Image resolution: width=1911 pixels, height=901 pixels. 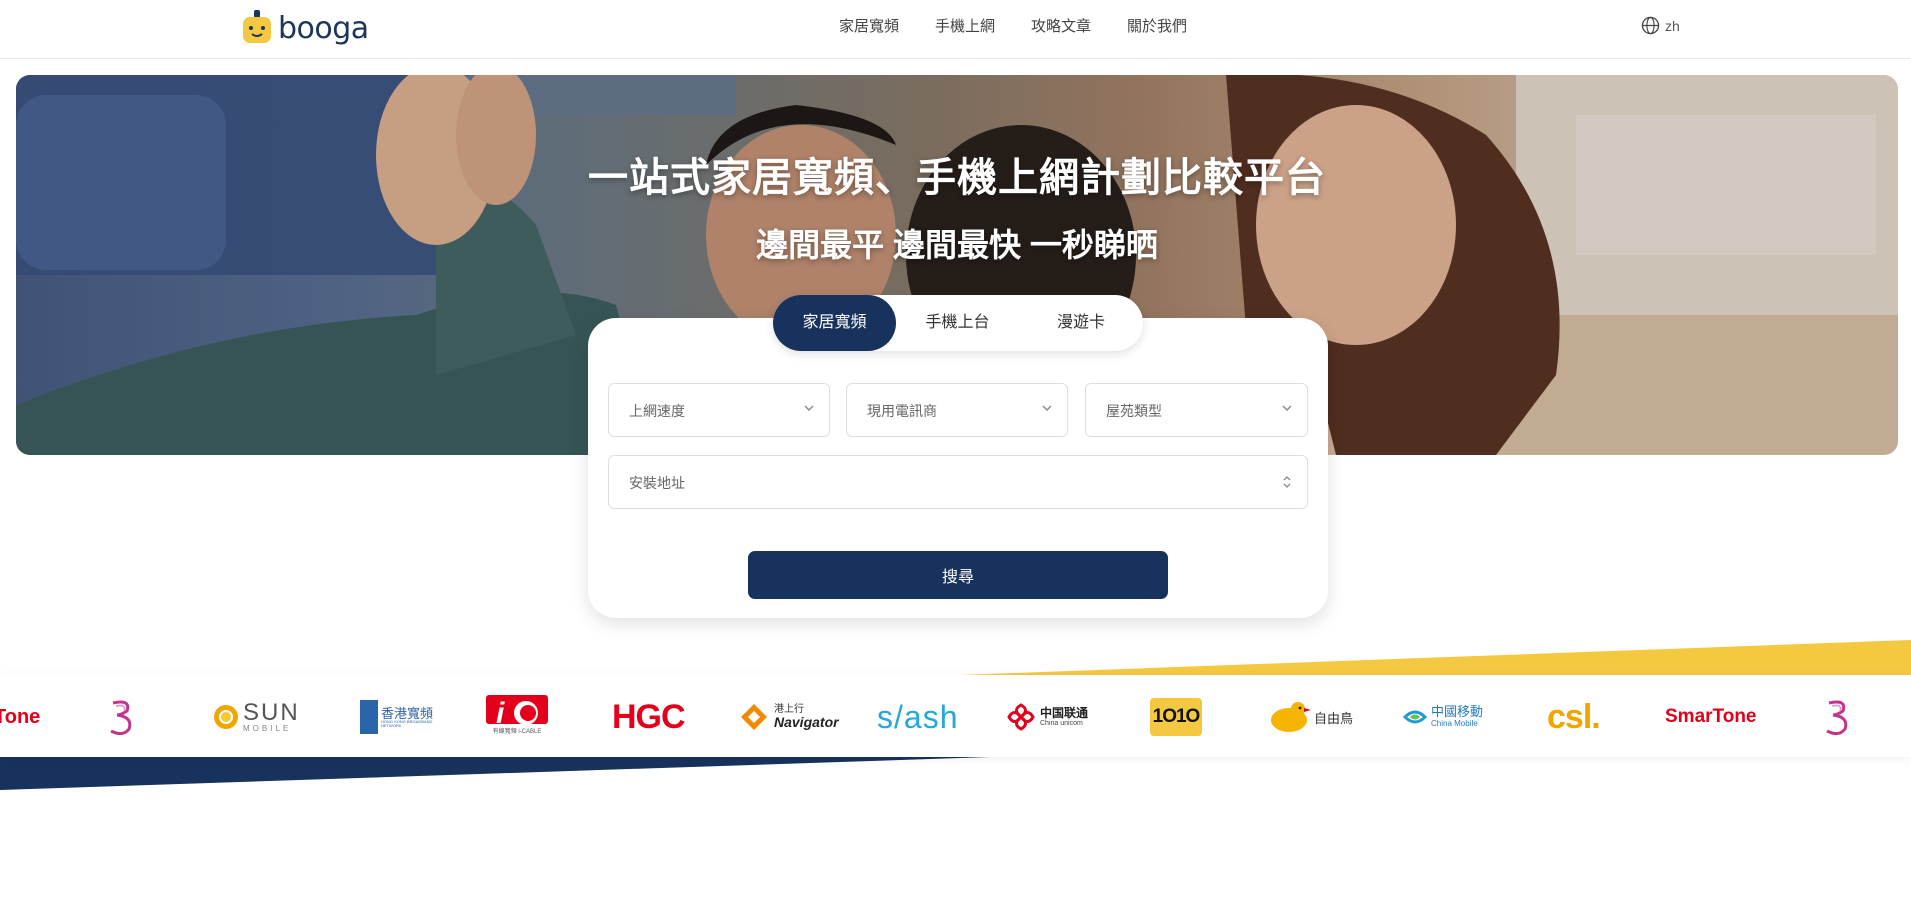 I want to click on sun-icon, so click(x=226, y=717).